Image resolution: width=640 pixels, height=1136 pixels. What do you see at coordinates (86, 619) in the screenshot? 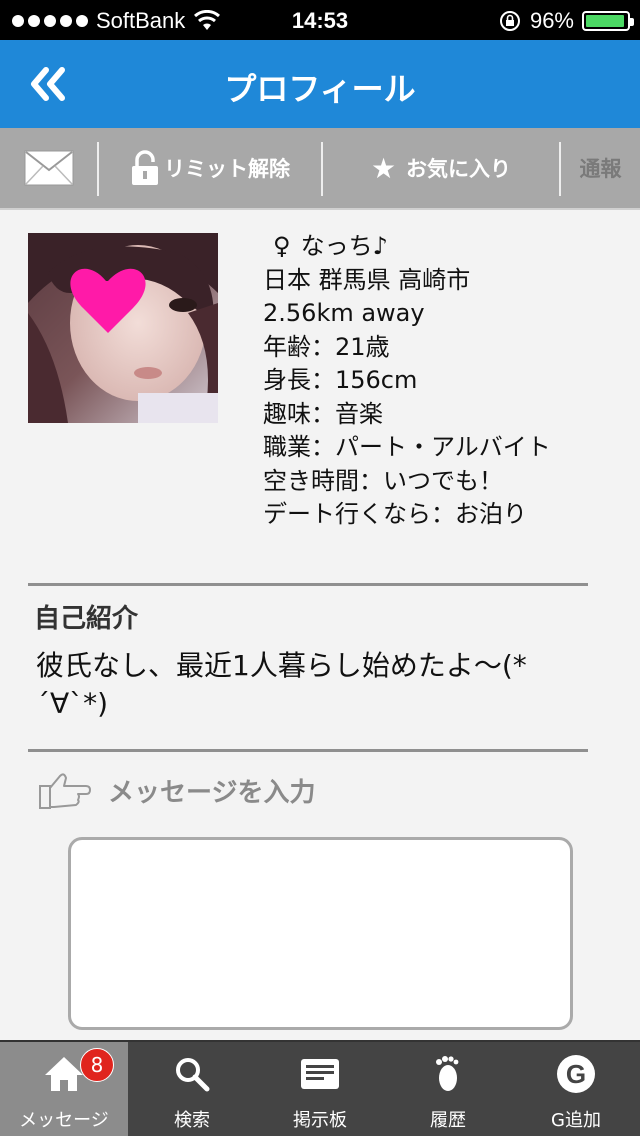
I see `intro-heading: 自己紹介` at bounding box center [86, 619].